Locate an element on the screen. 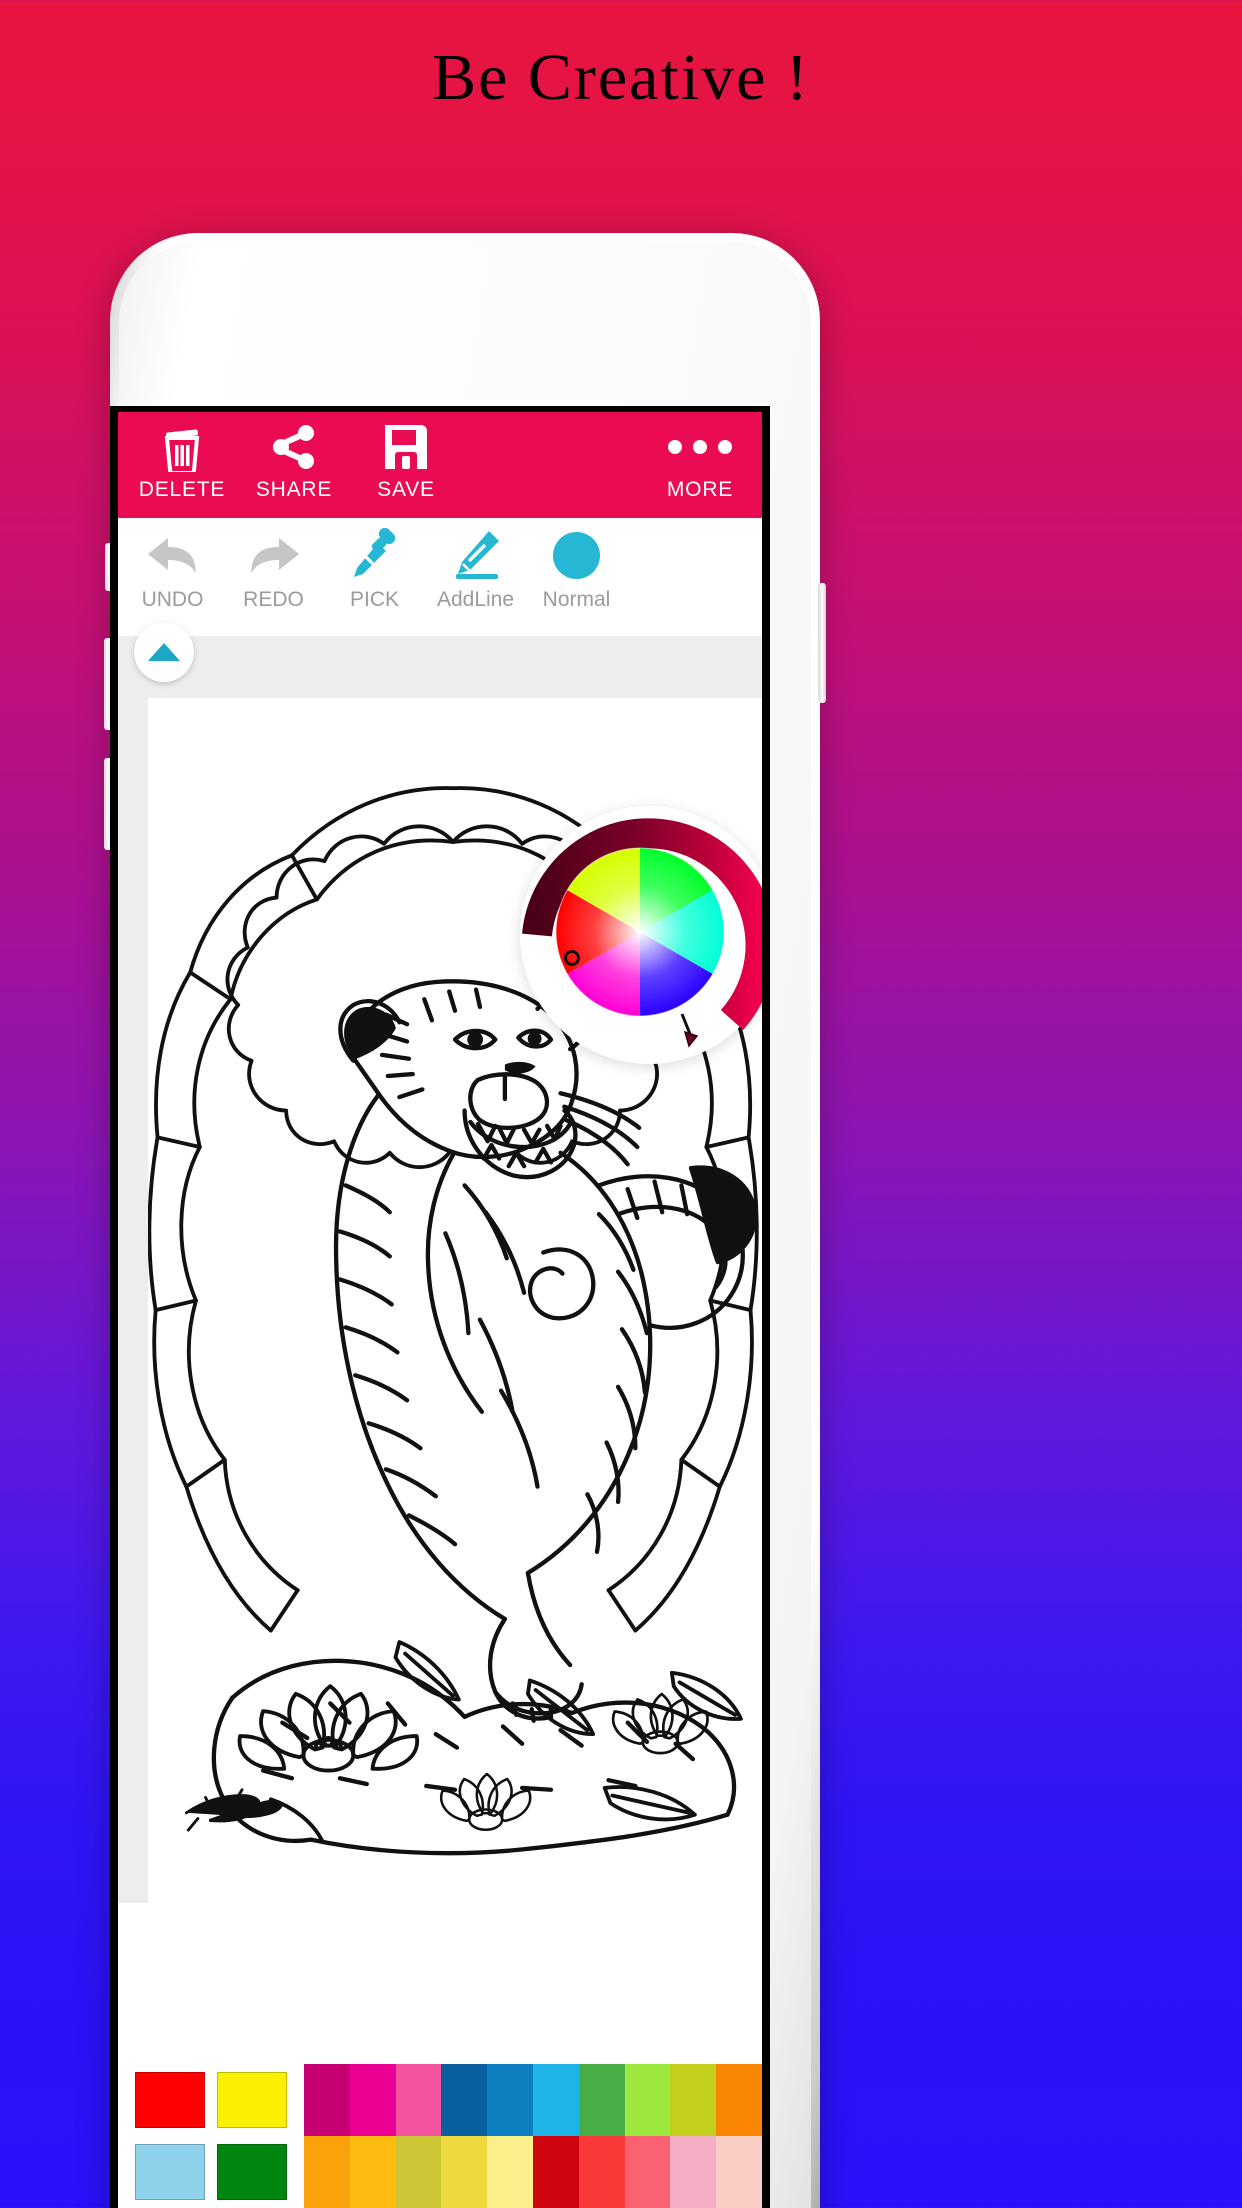  collapse-toolbar-button is located at coordinates (164, 652).